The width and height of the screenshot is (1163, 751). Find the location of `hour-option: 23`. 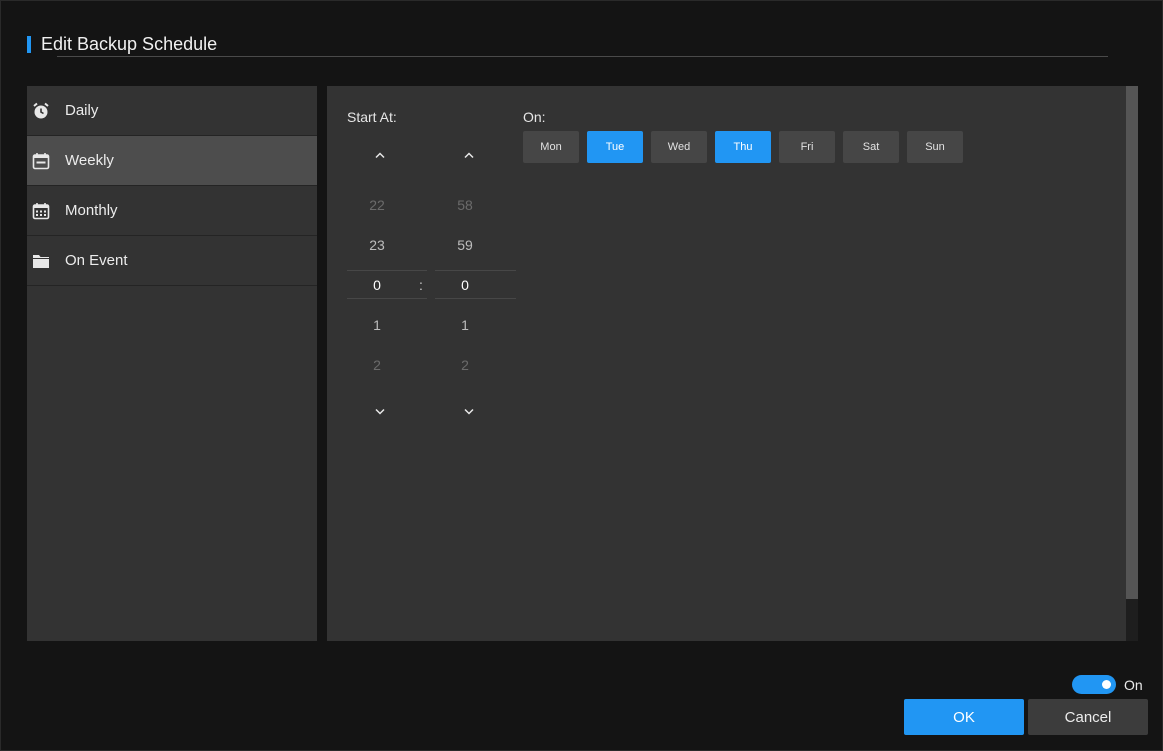

hour-option: 23 is located at coordinates (377, 245).